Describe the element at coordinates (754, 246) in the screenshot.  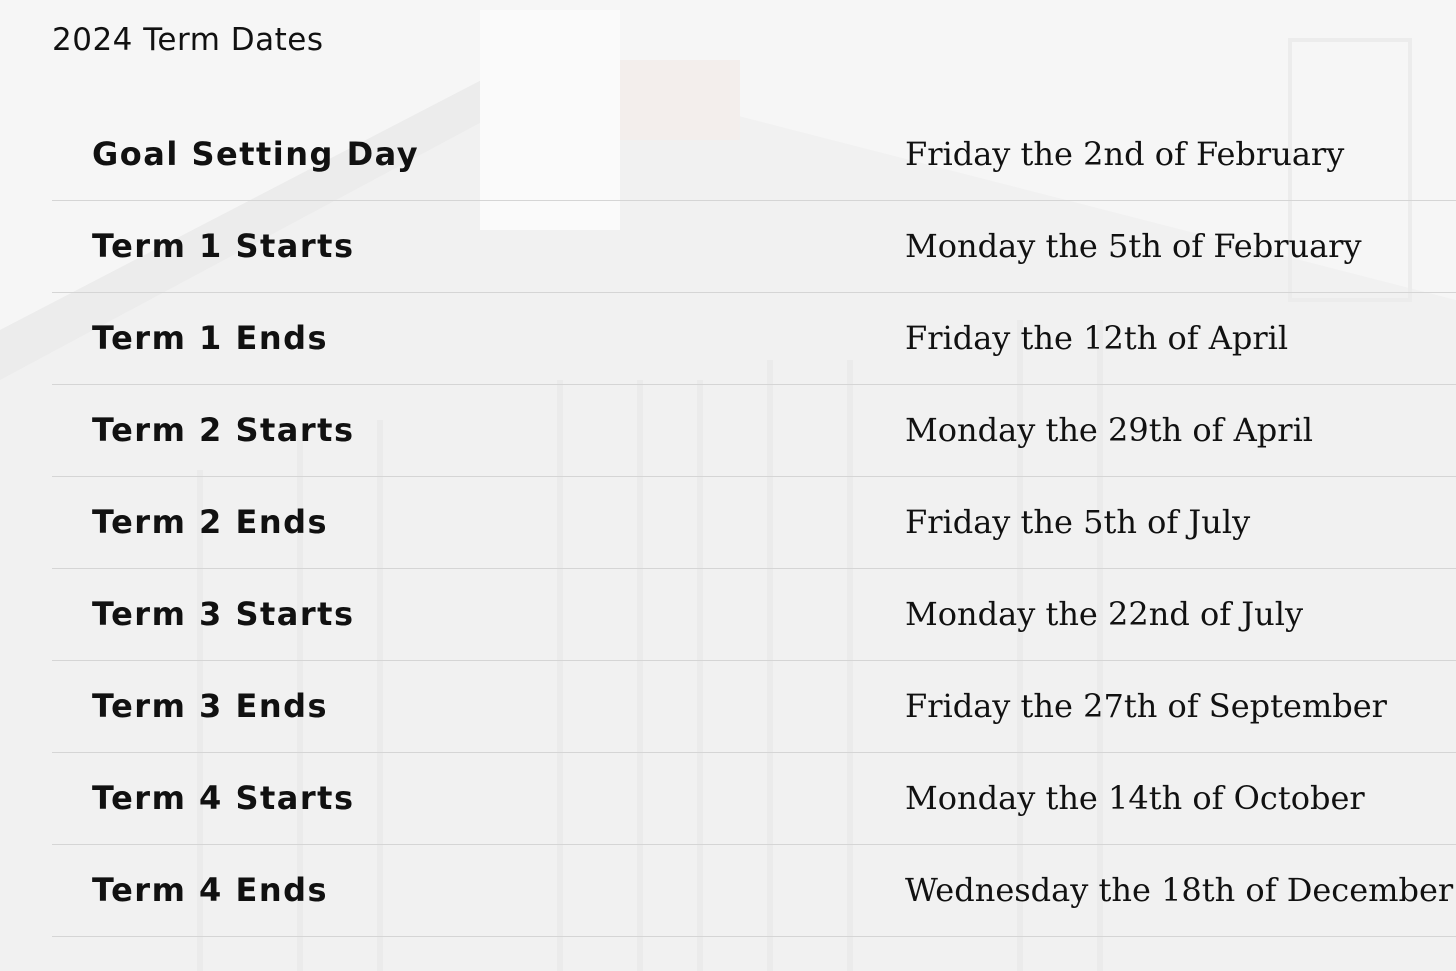
I see `table-row: Term 1 Starts Monday the 5th of February` at that location.